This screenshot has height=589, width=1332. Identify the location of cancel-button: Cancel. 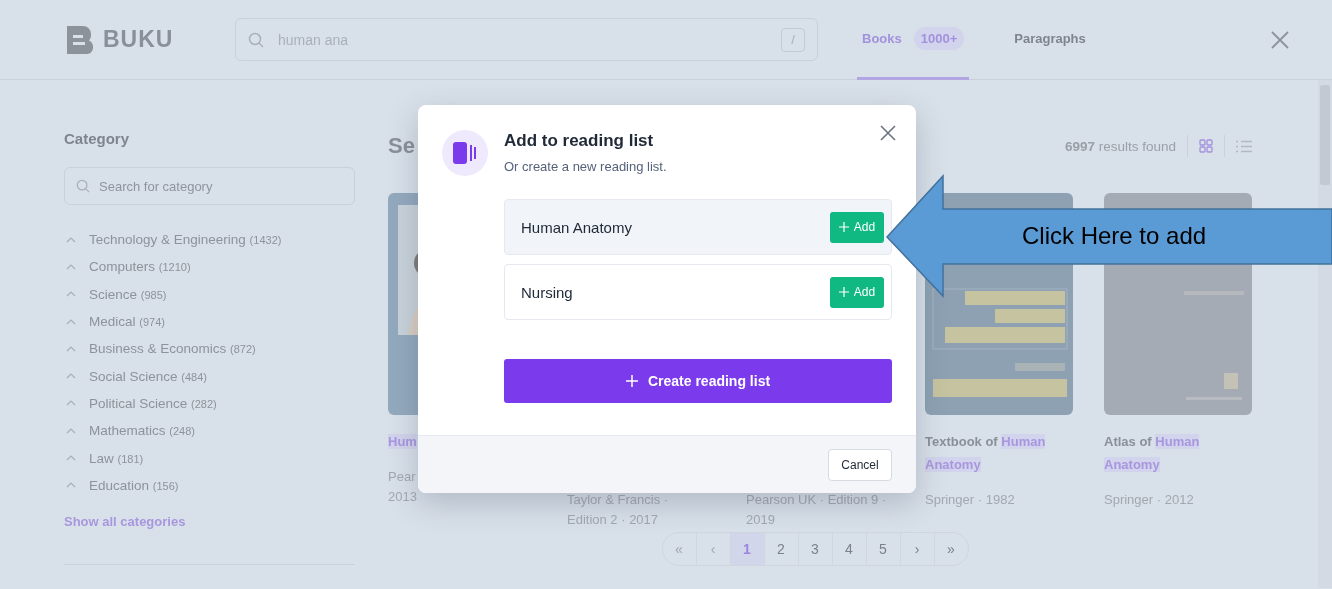
(860, 464).